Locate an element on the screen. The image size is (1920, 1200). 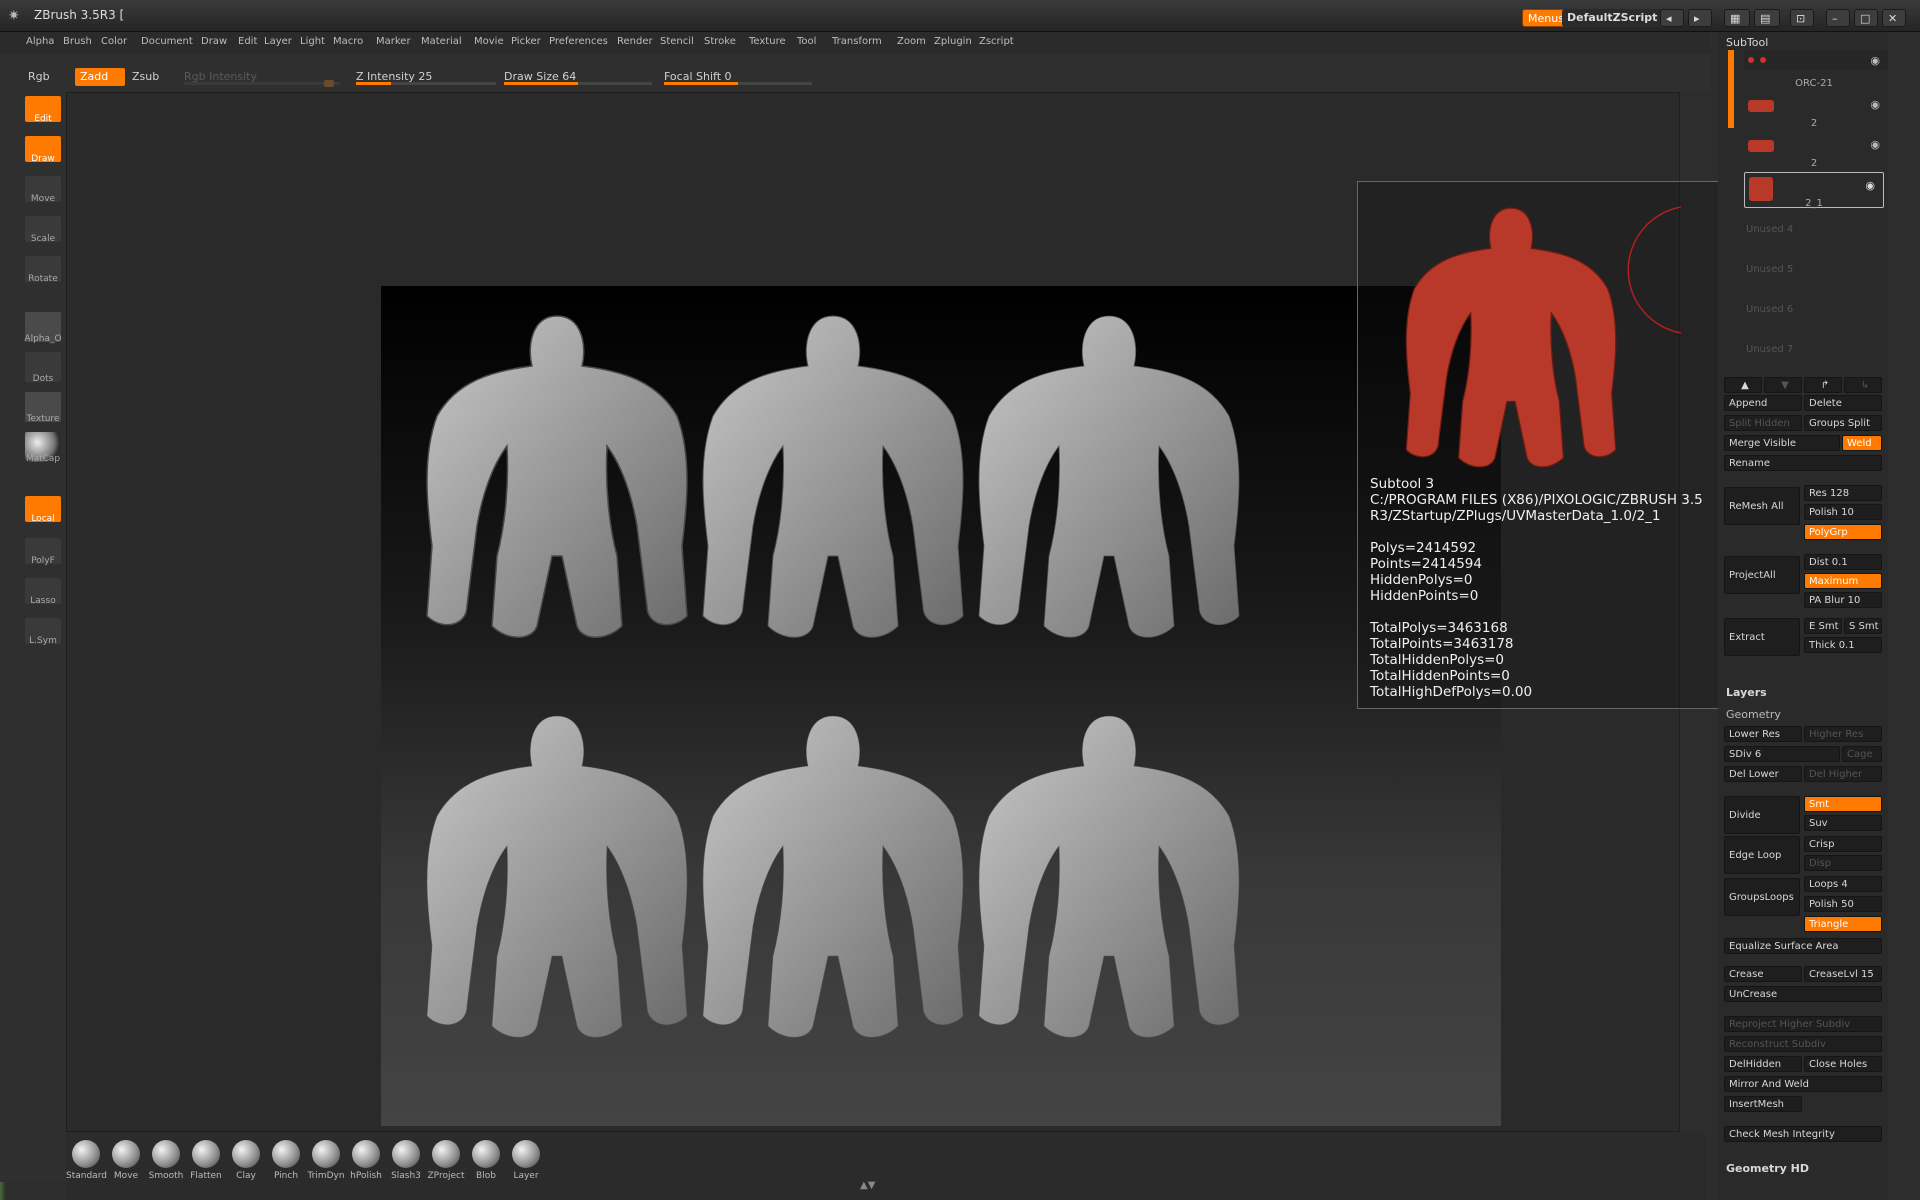
brush-flatten: Flatten is located at coordinates (206, 1160).